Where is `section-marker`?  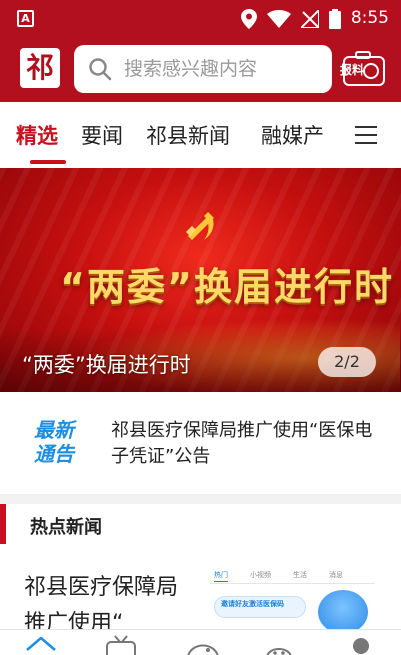
section-marker is located at coordinates (3, 524).